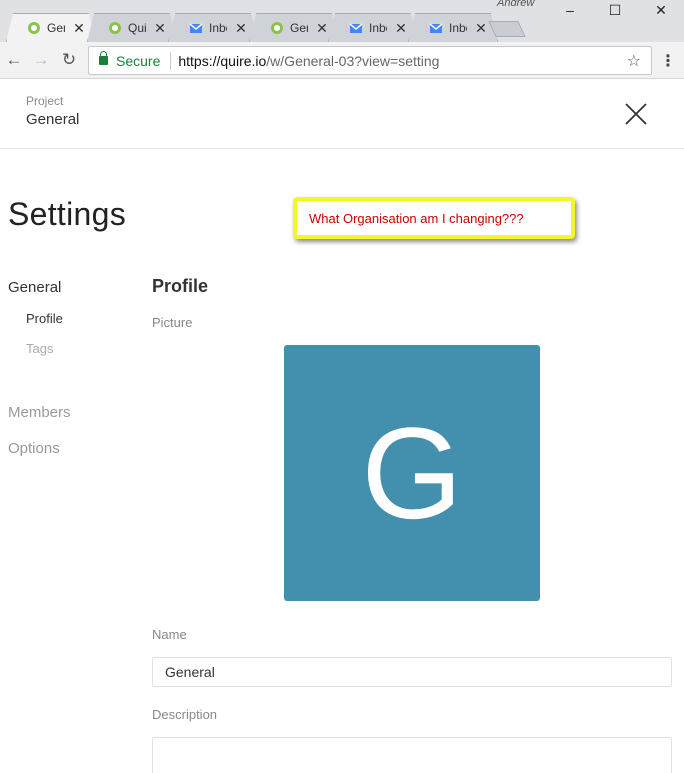  I want to click on description-field, so click(412, 755).